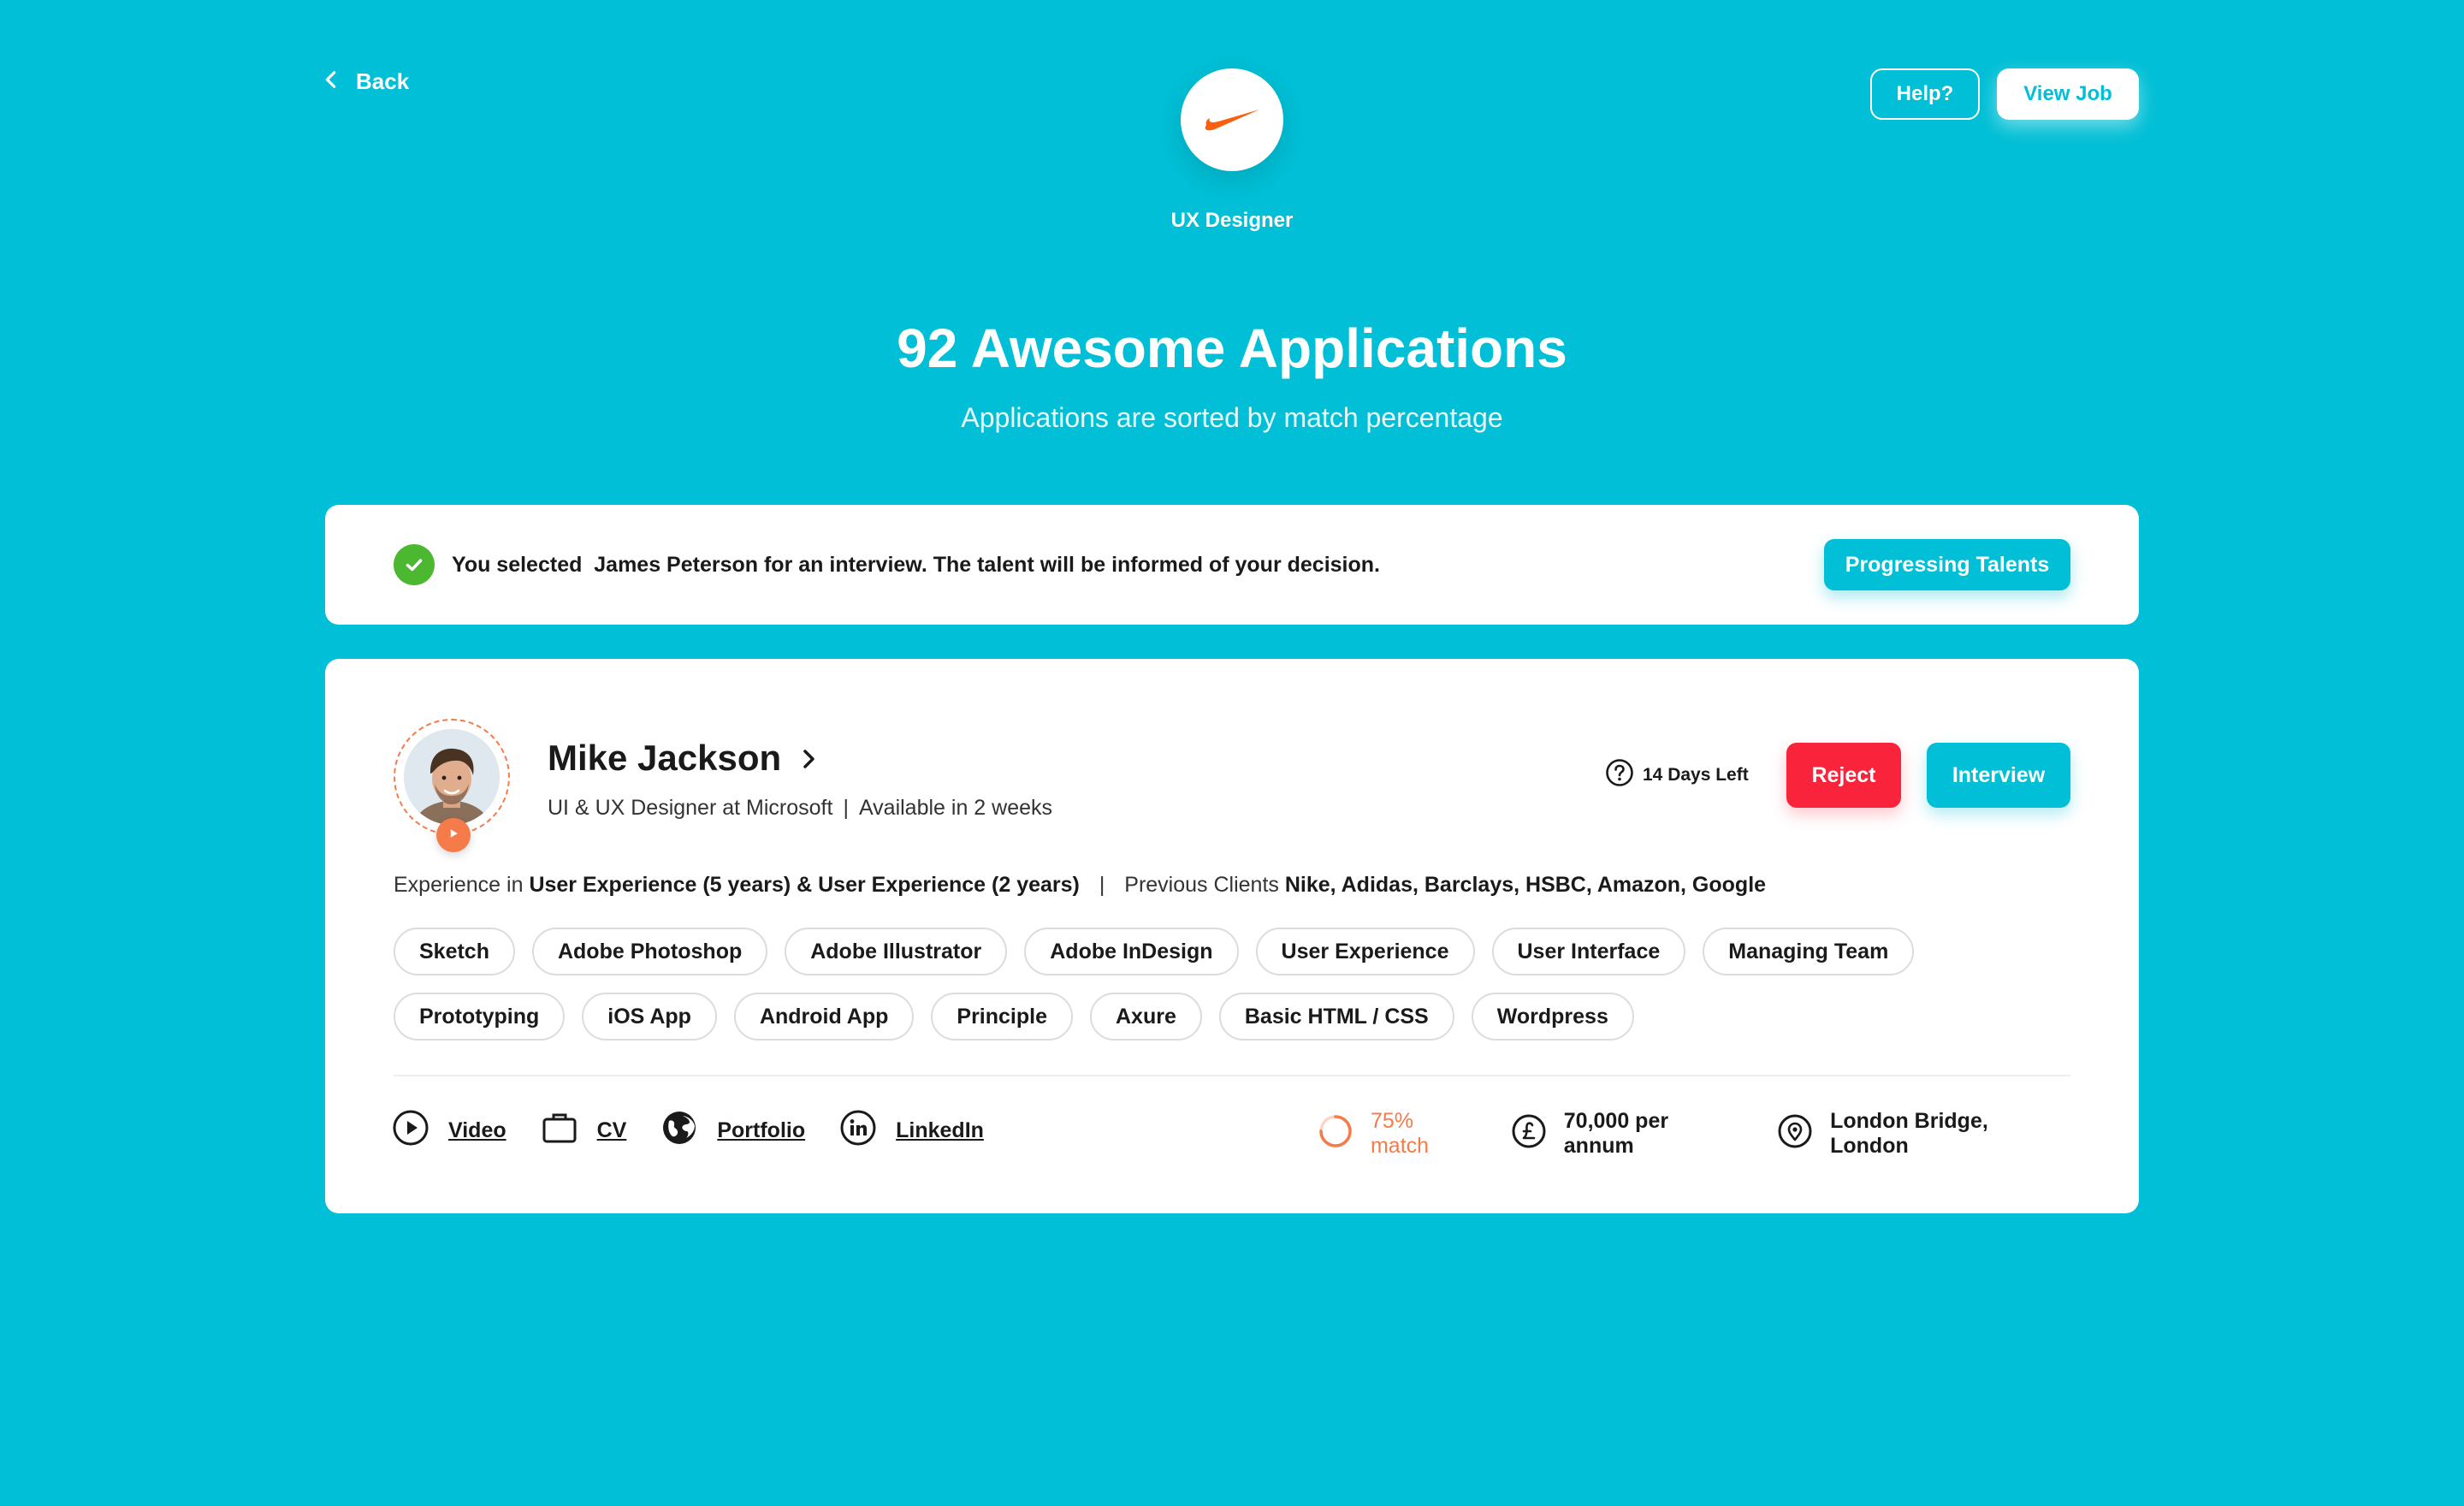 The width and height of the screenshot is (2464, 1506). Describe the element at coordinates (584, 1131) in the screenshot. I see `cv-link: CV` at that location.